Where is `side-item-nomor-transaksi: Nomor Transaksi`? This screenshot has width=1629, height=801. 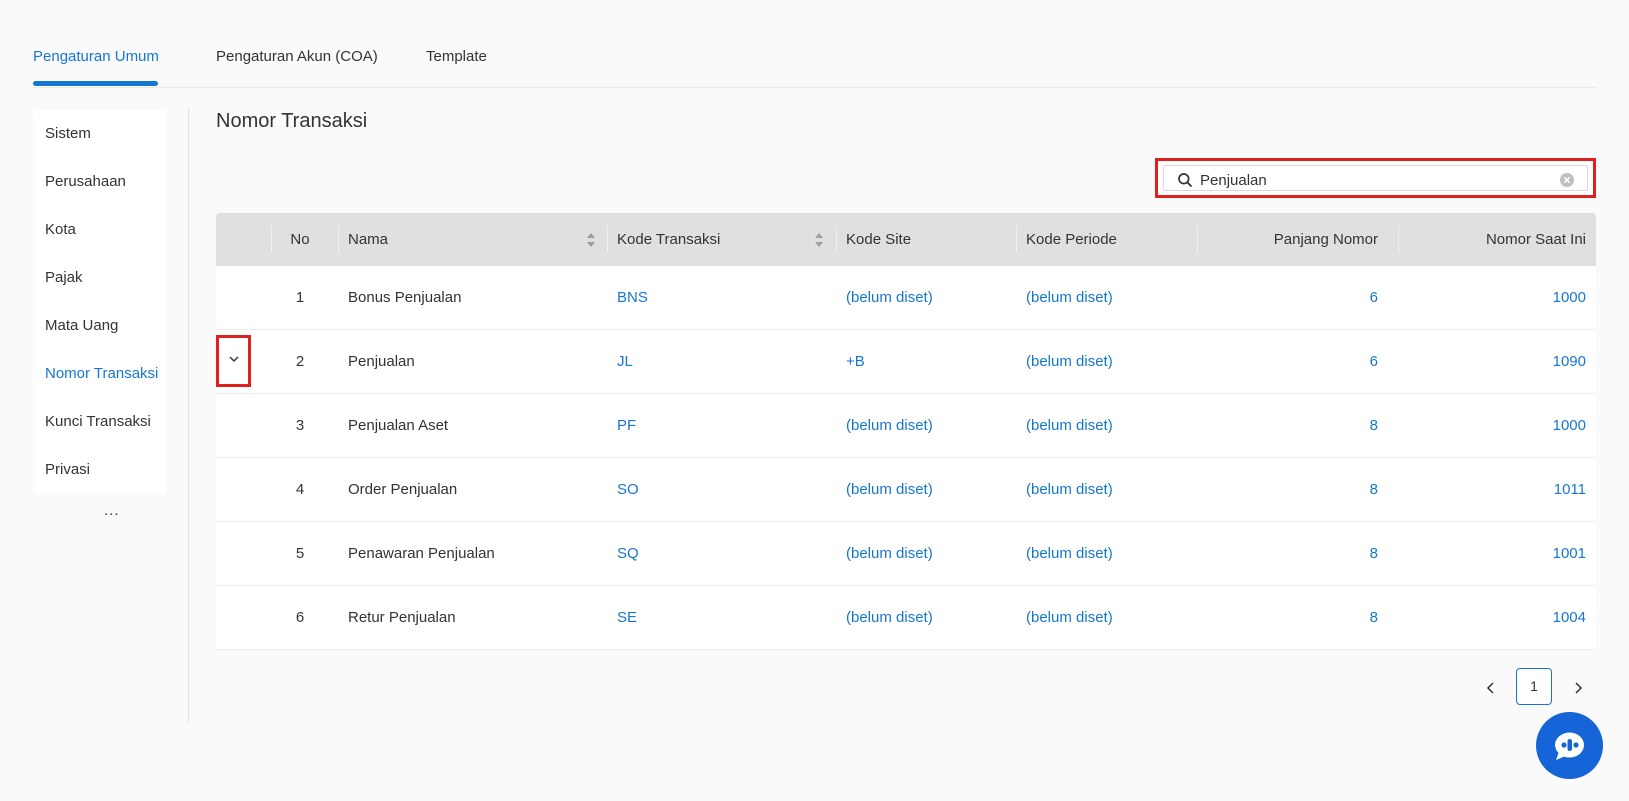 side-item-nomor-transaksi: Nomor Transaksi is located at coordinates (101, 373).